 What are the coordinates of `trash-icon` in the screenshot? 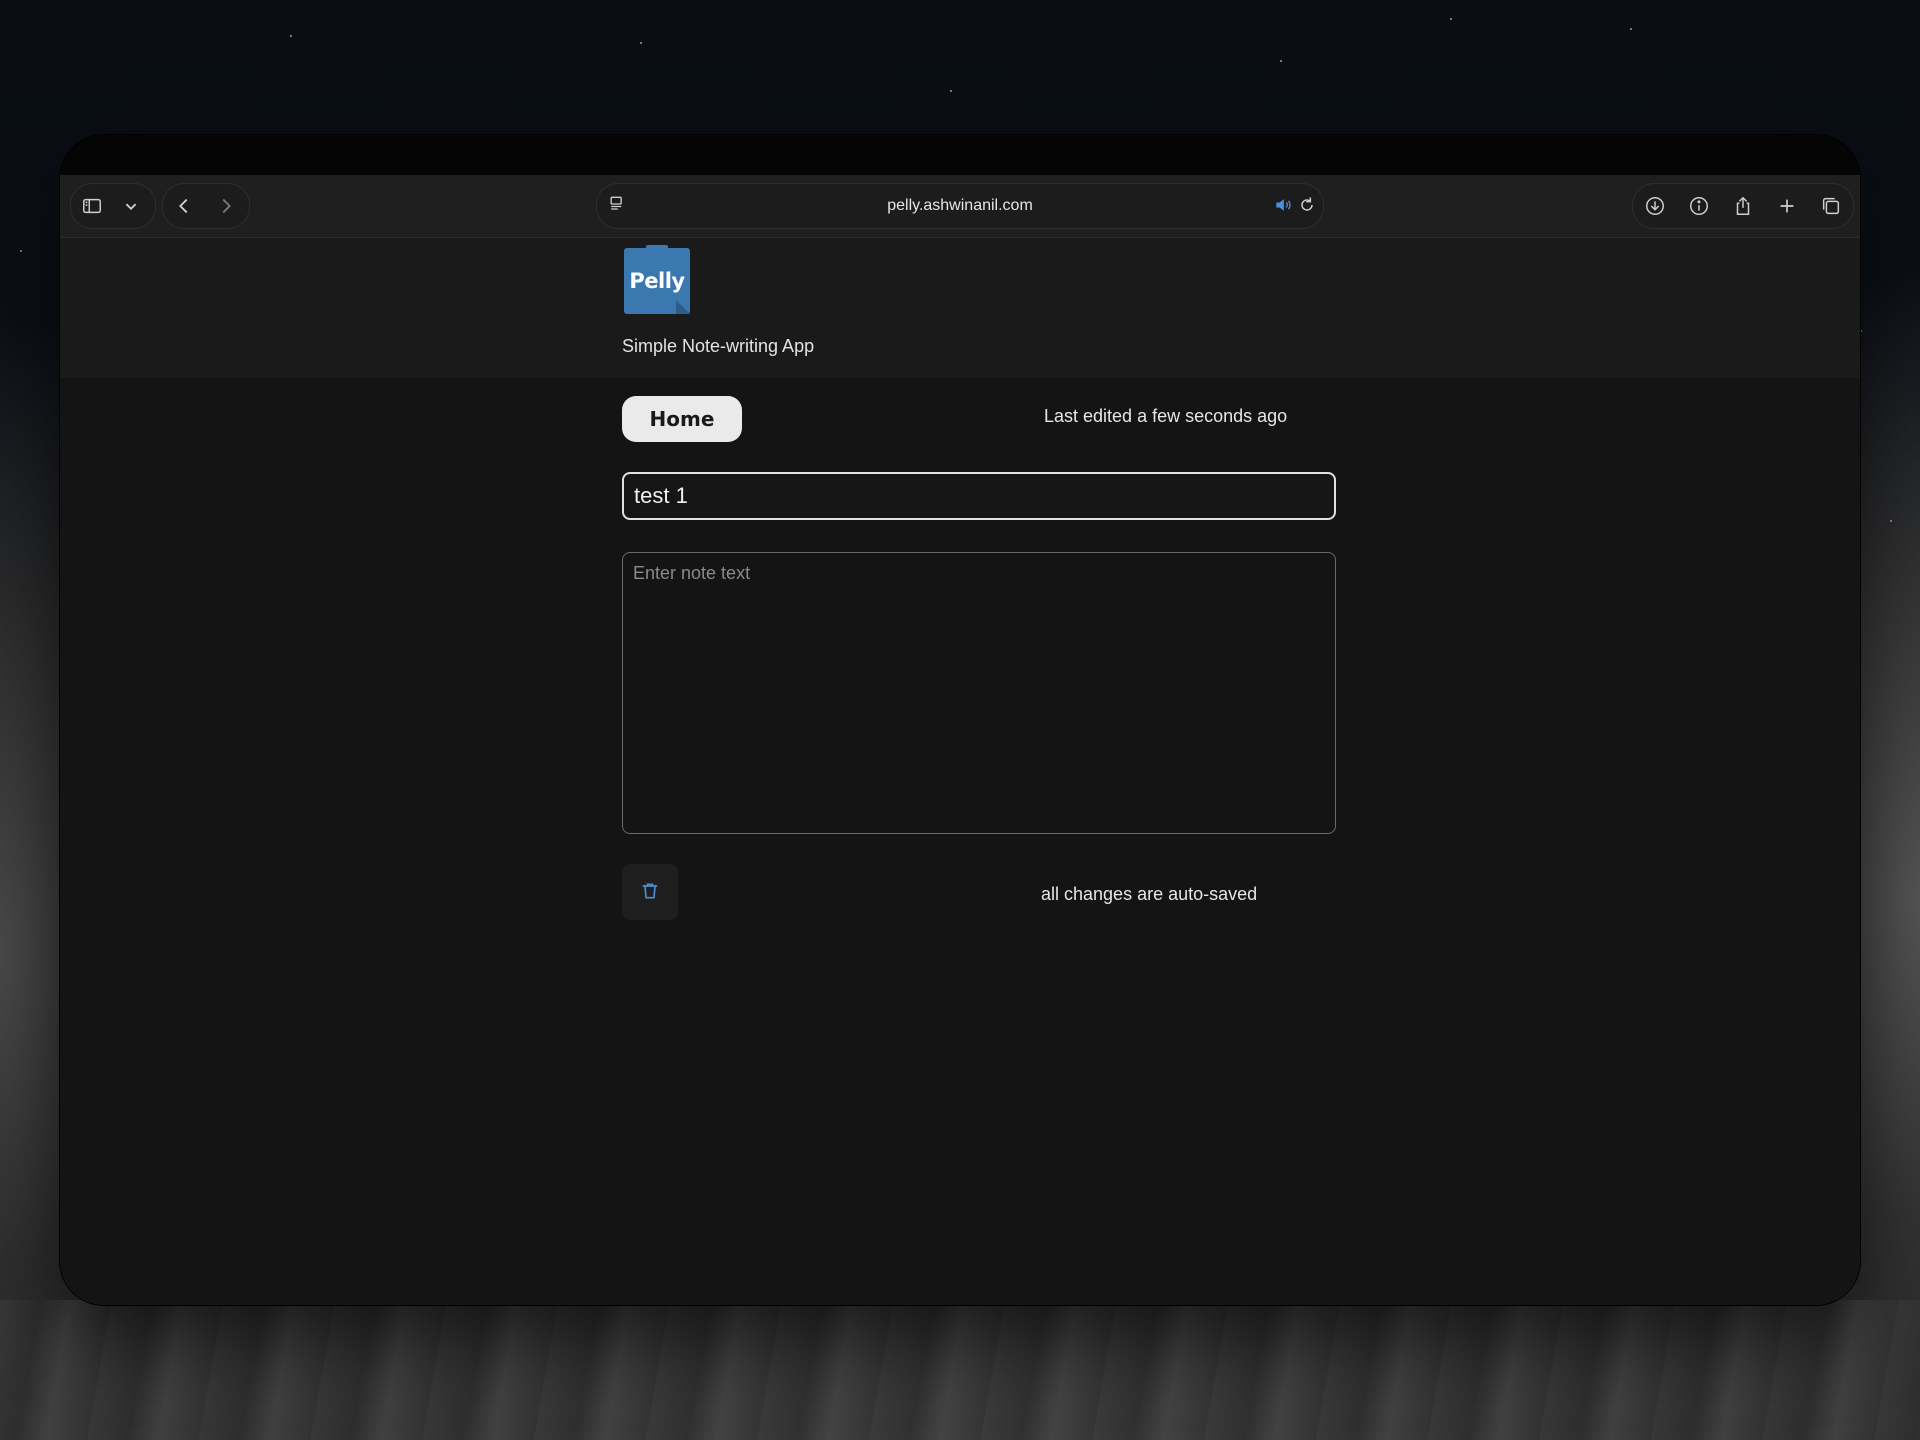 It's located at (650, 892).